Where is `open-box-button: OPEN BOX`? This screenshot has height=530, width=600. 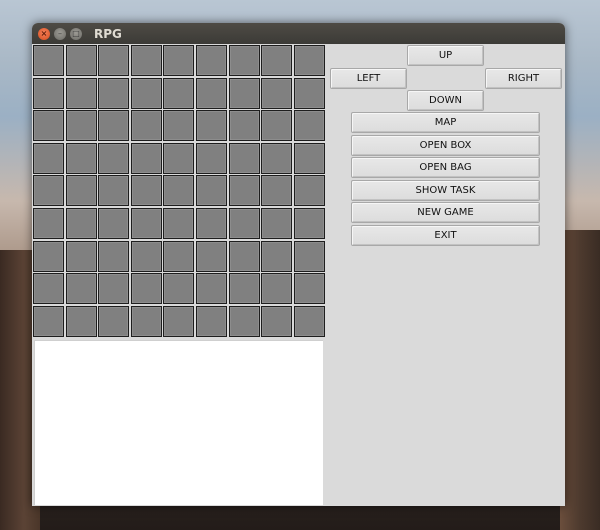
open-box-button: OPEN BOX is located at coordinates (445, 145).